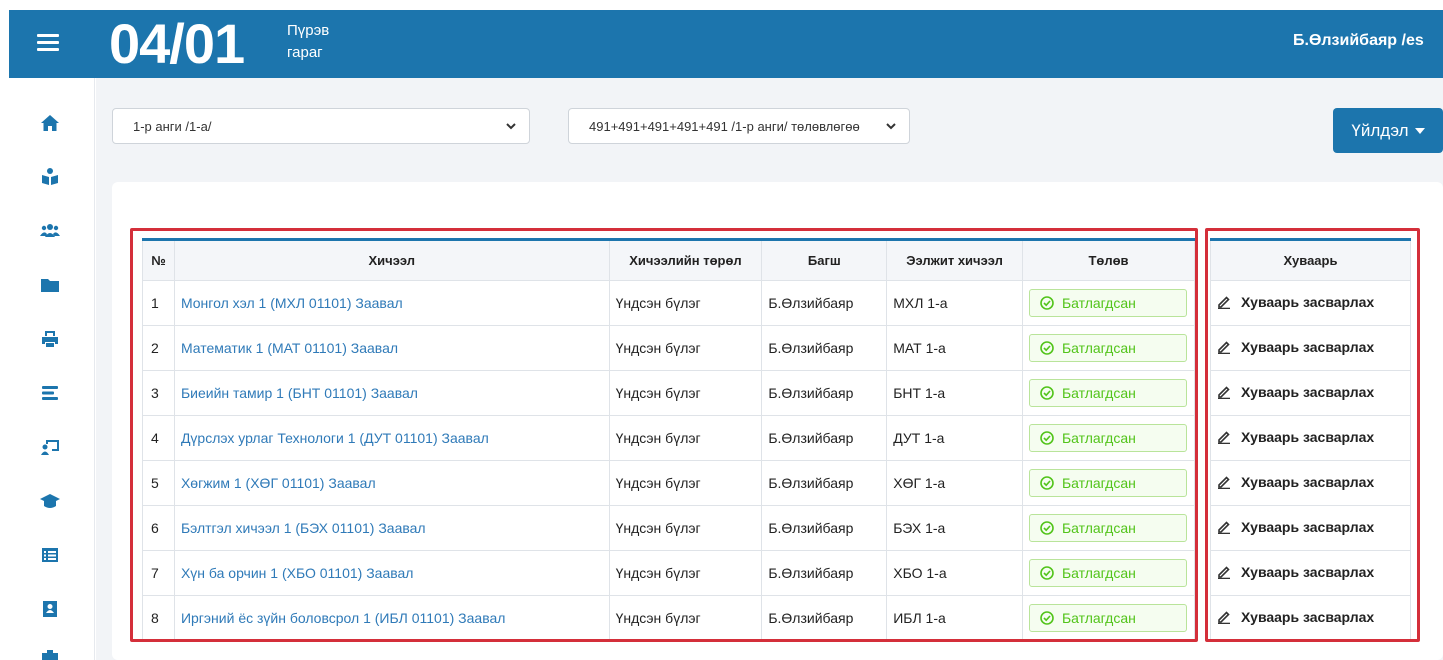 The height and width of the screenshot is (660, 1443). I want to click on briefcase-icon, so click(50, 653).